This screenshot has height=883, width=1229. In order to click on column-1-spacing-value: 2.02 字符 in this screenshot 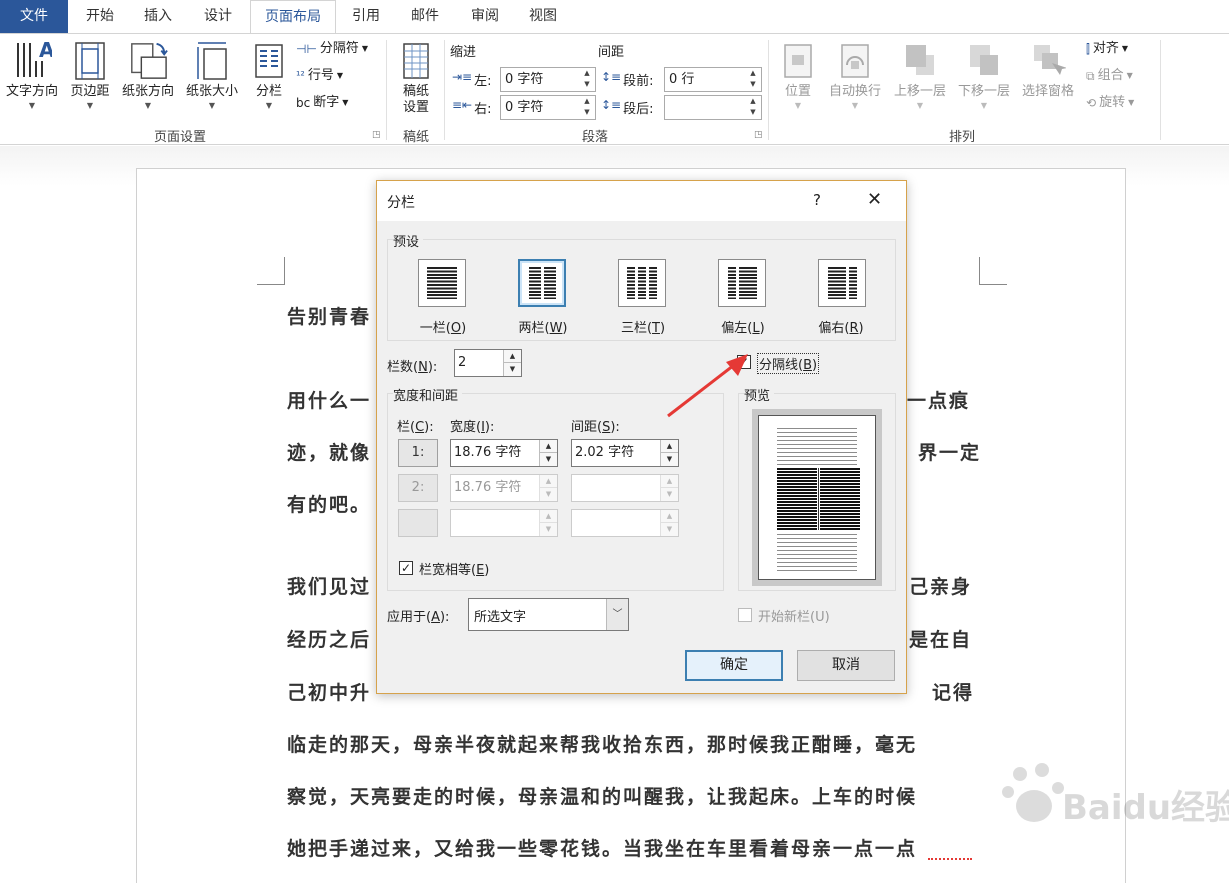, I will do `click(605, 452)`.